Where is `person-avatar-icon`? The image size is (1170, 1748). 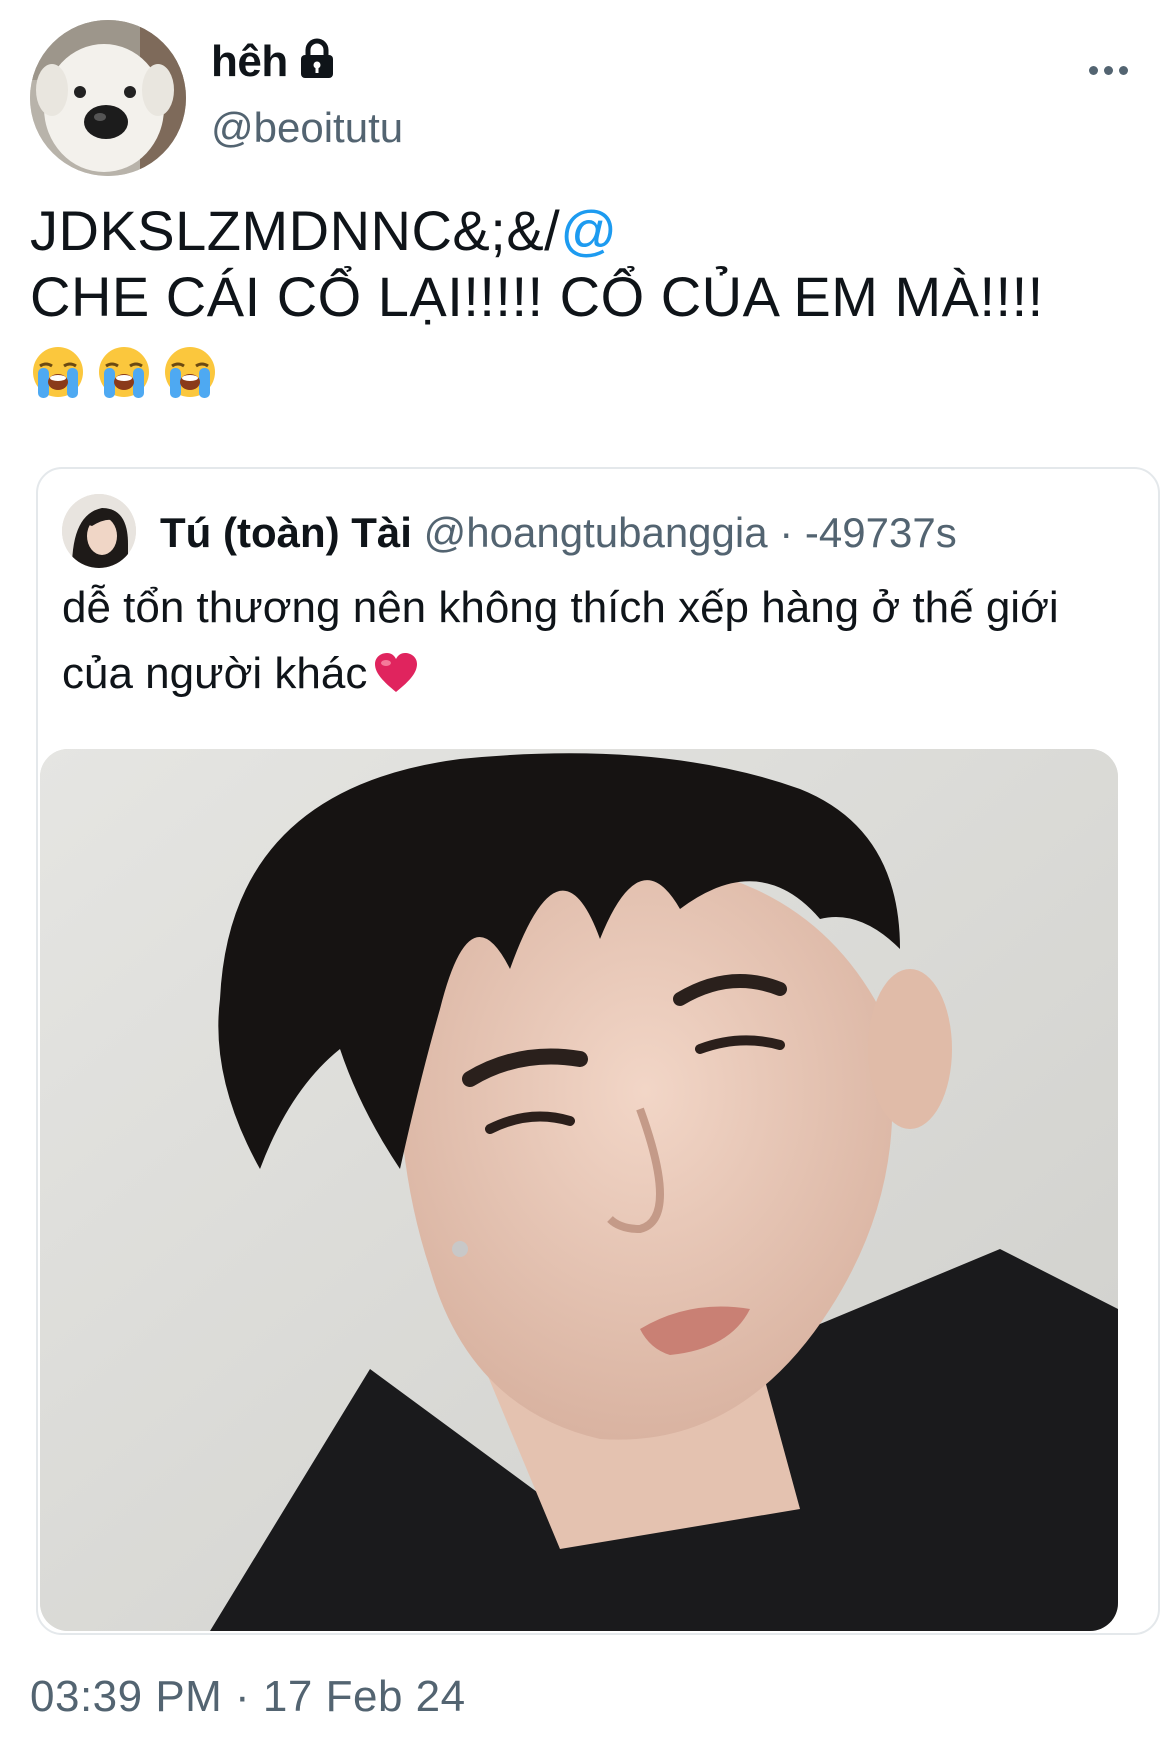
person-avatar-icon is located at coordinates (99, 531).